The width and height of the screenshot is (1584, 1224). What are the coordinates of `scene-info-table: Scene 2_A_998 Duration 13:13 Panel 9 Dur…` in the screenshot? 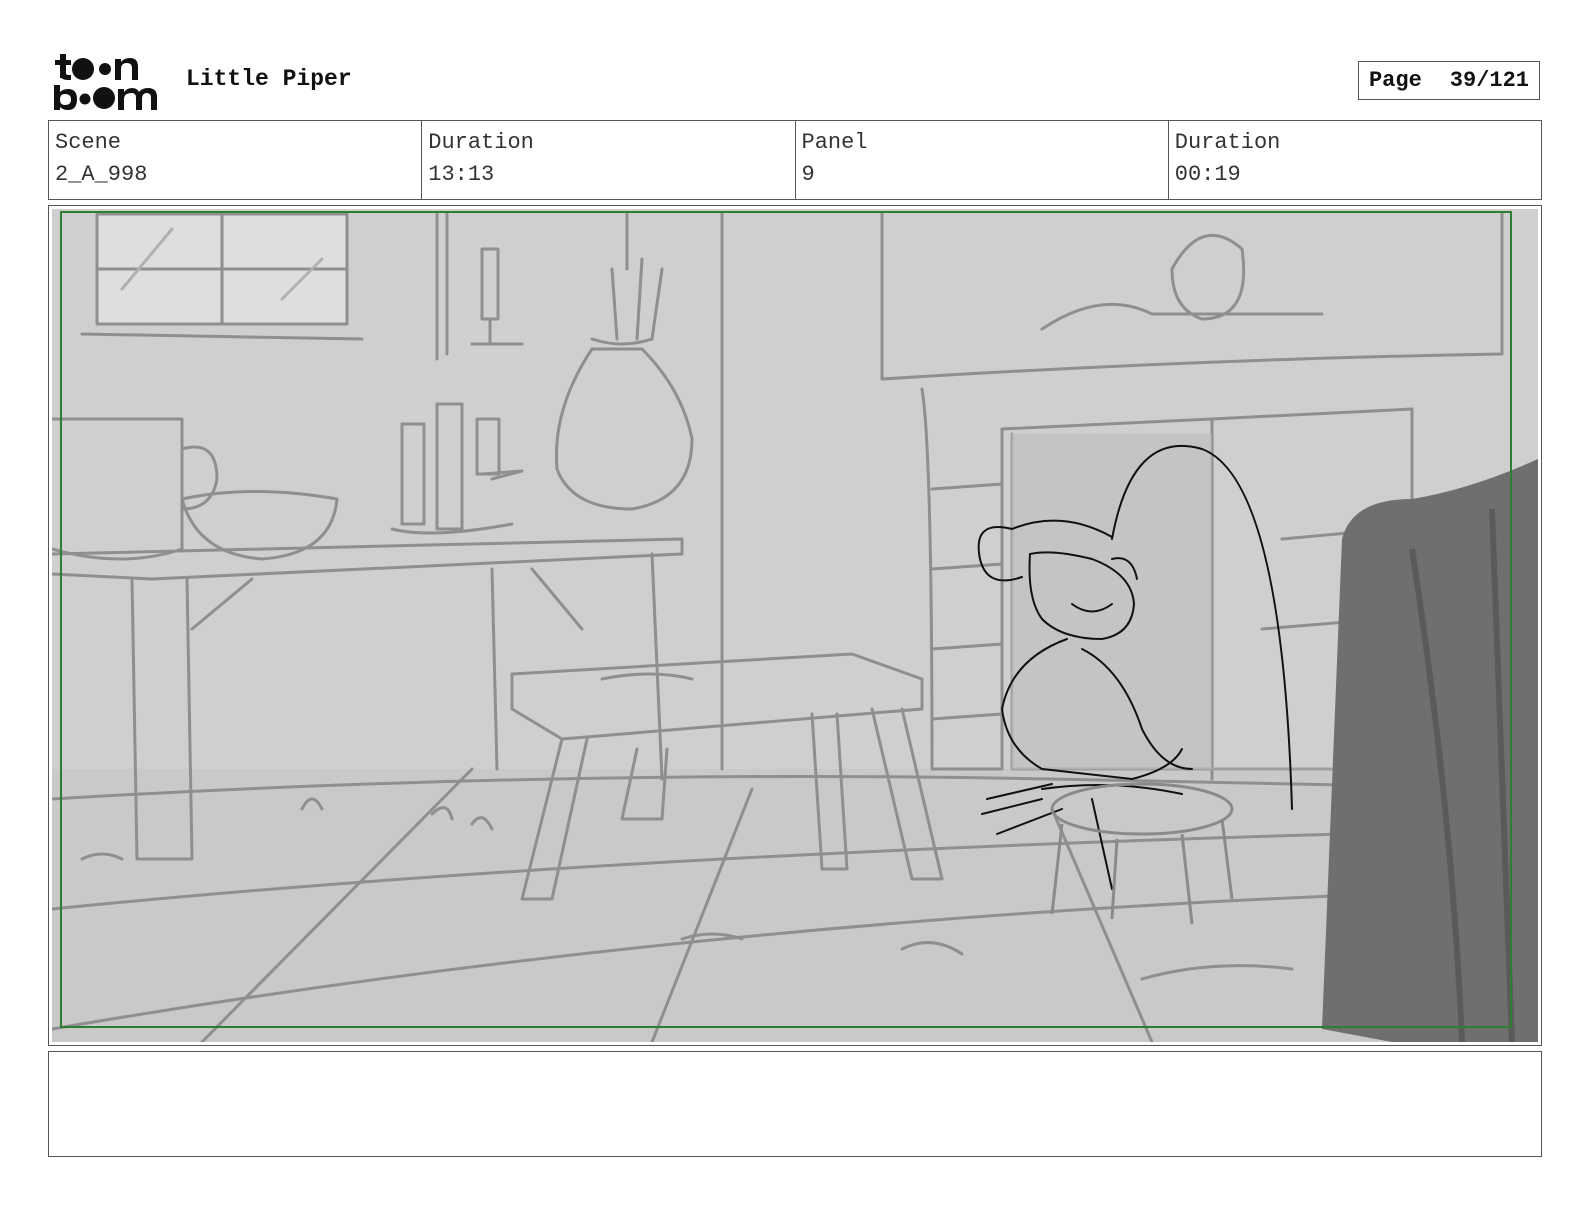 It's located at (795, 160).